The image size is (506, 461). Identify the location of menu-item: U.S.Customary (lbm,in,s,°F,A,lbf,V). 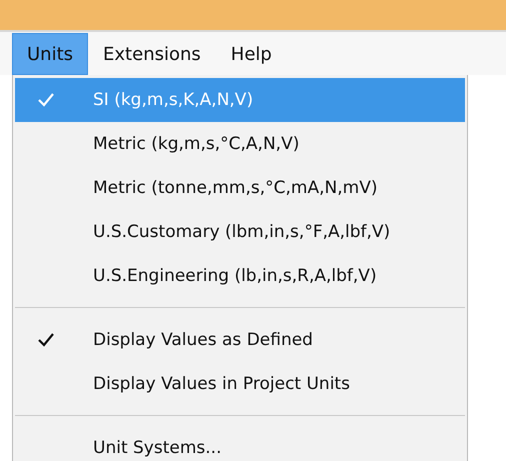
(240, 232).